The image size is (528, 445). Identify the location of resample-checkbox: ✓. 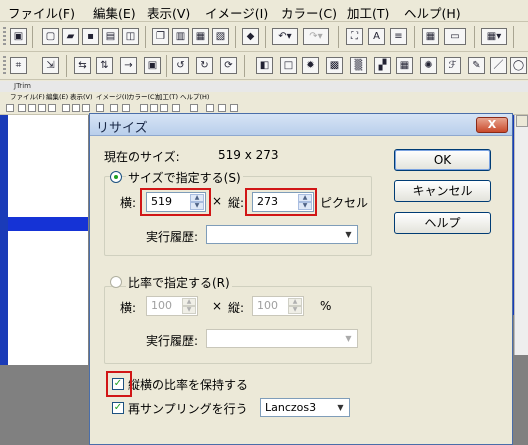
(118, 408).